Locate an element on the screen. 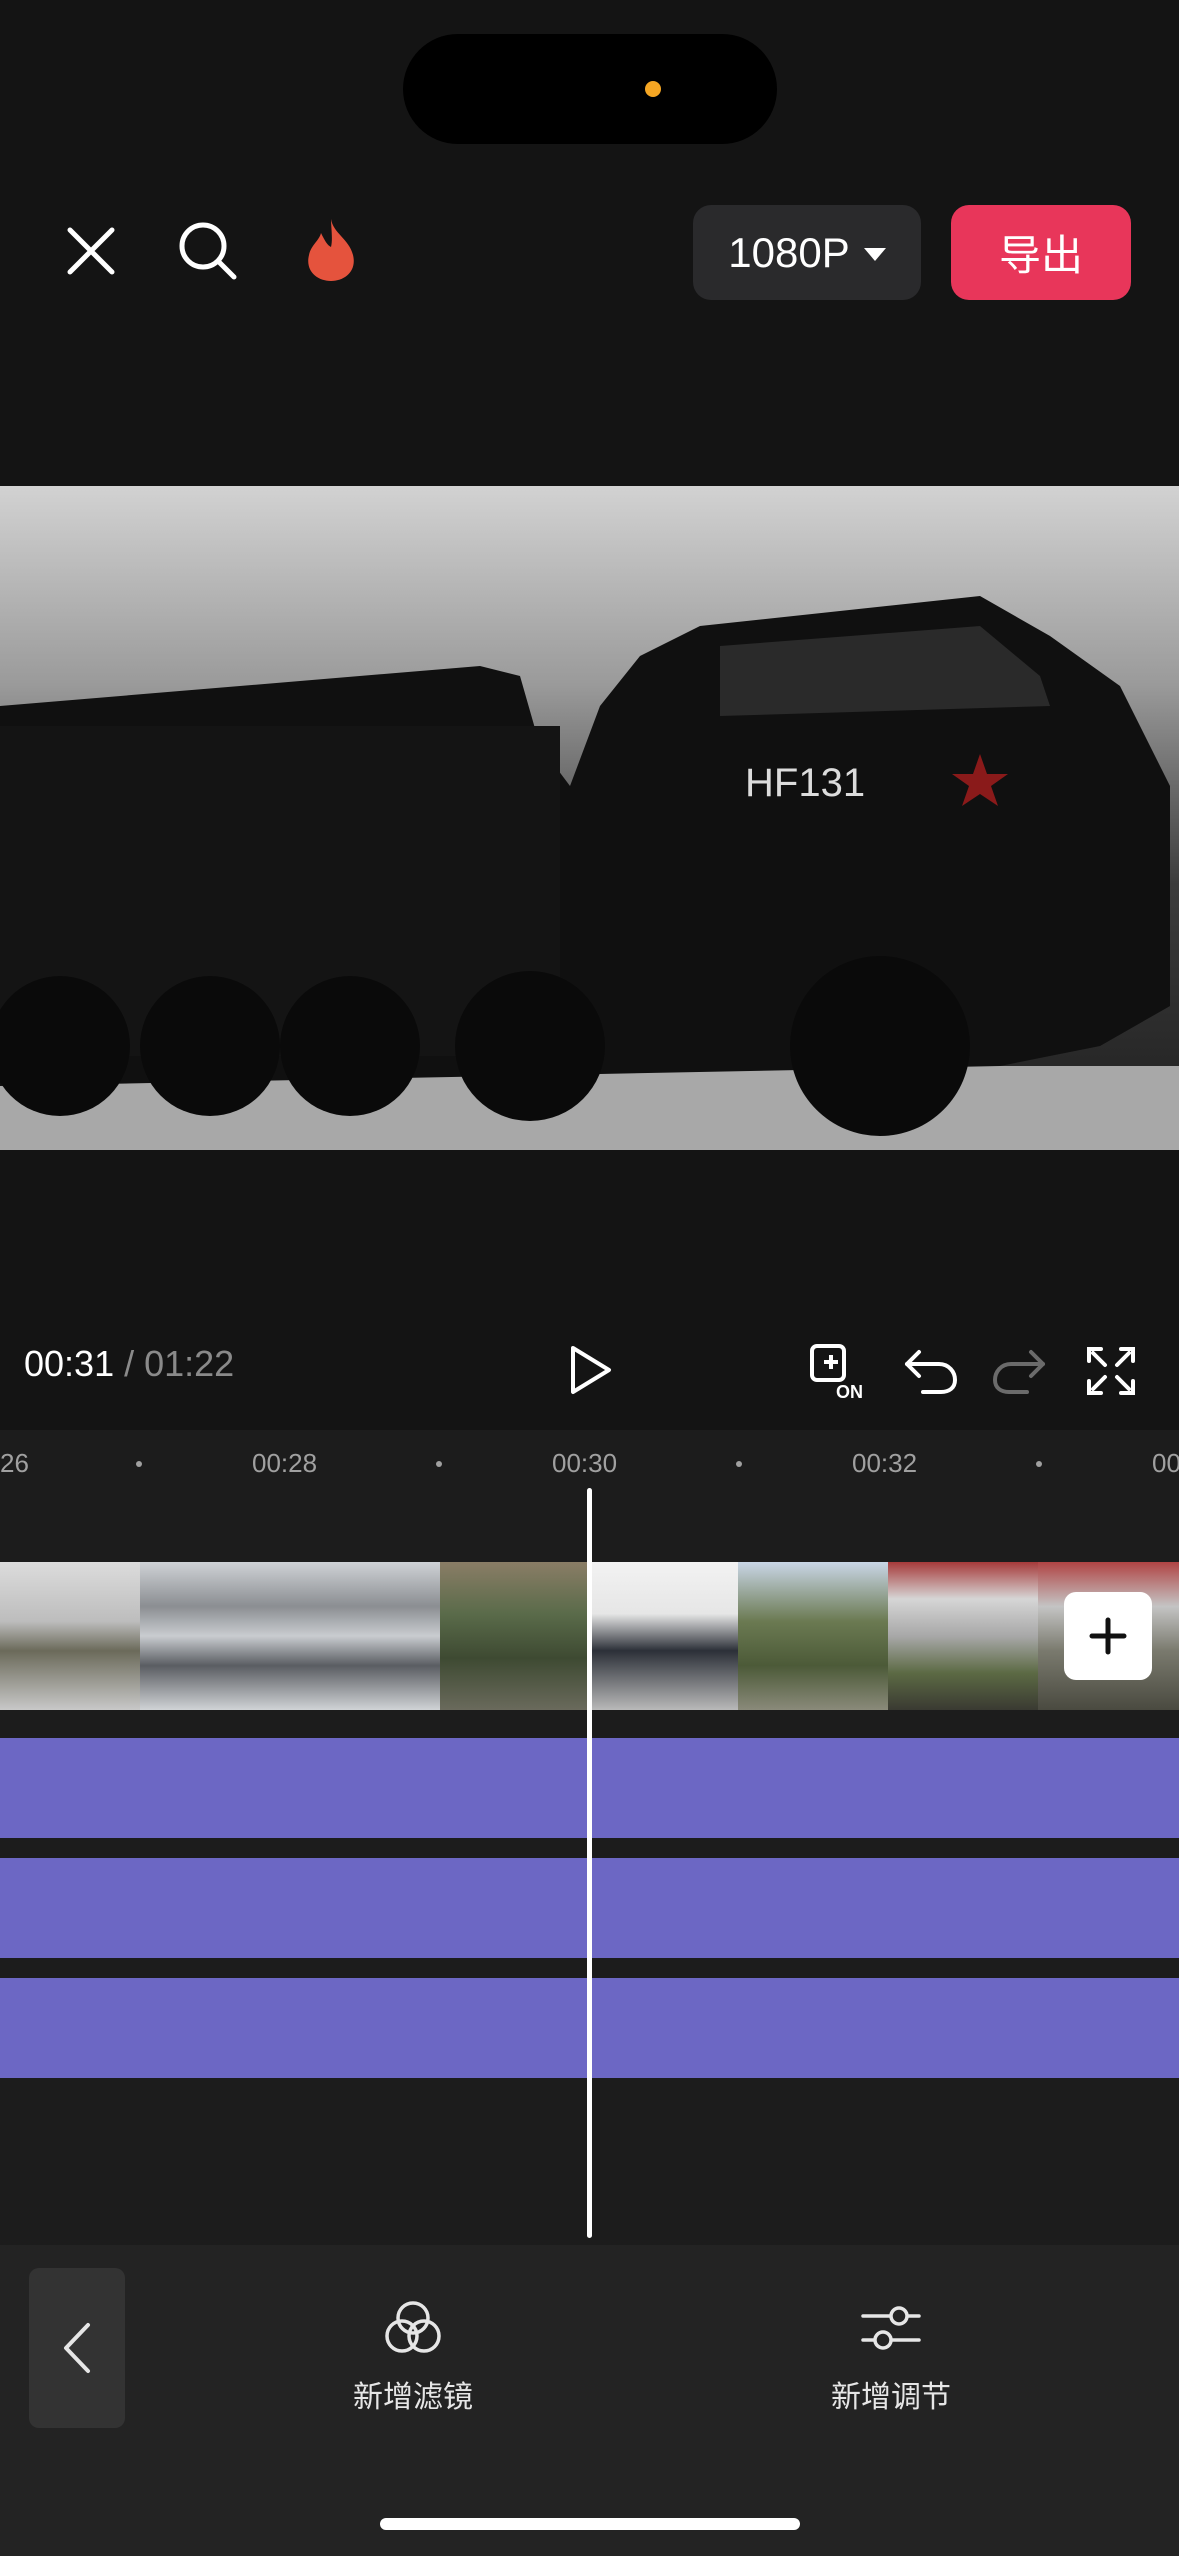 The width and height of the screenshot is (1179, 2556). playhead is located at coordinates (589, 1863).